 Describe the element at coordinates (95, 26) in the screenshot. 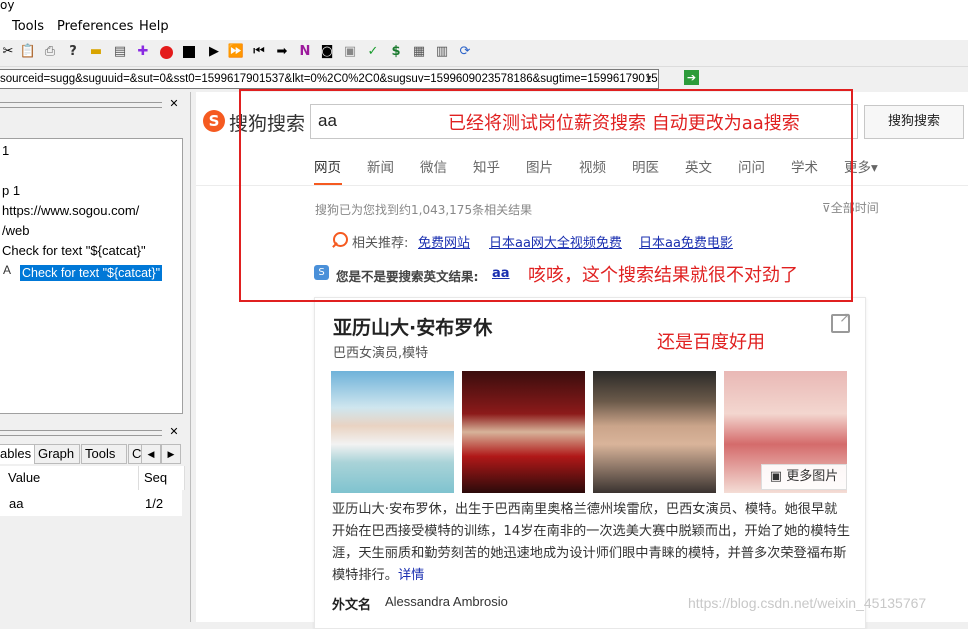

I see `menu-preferences: Preferences` at that location.